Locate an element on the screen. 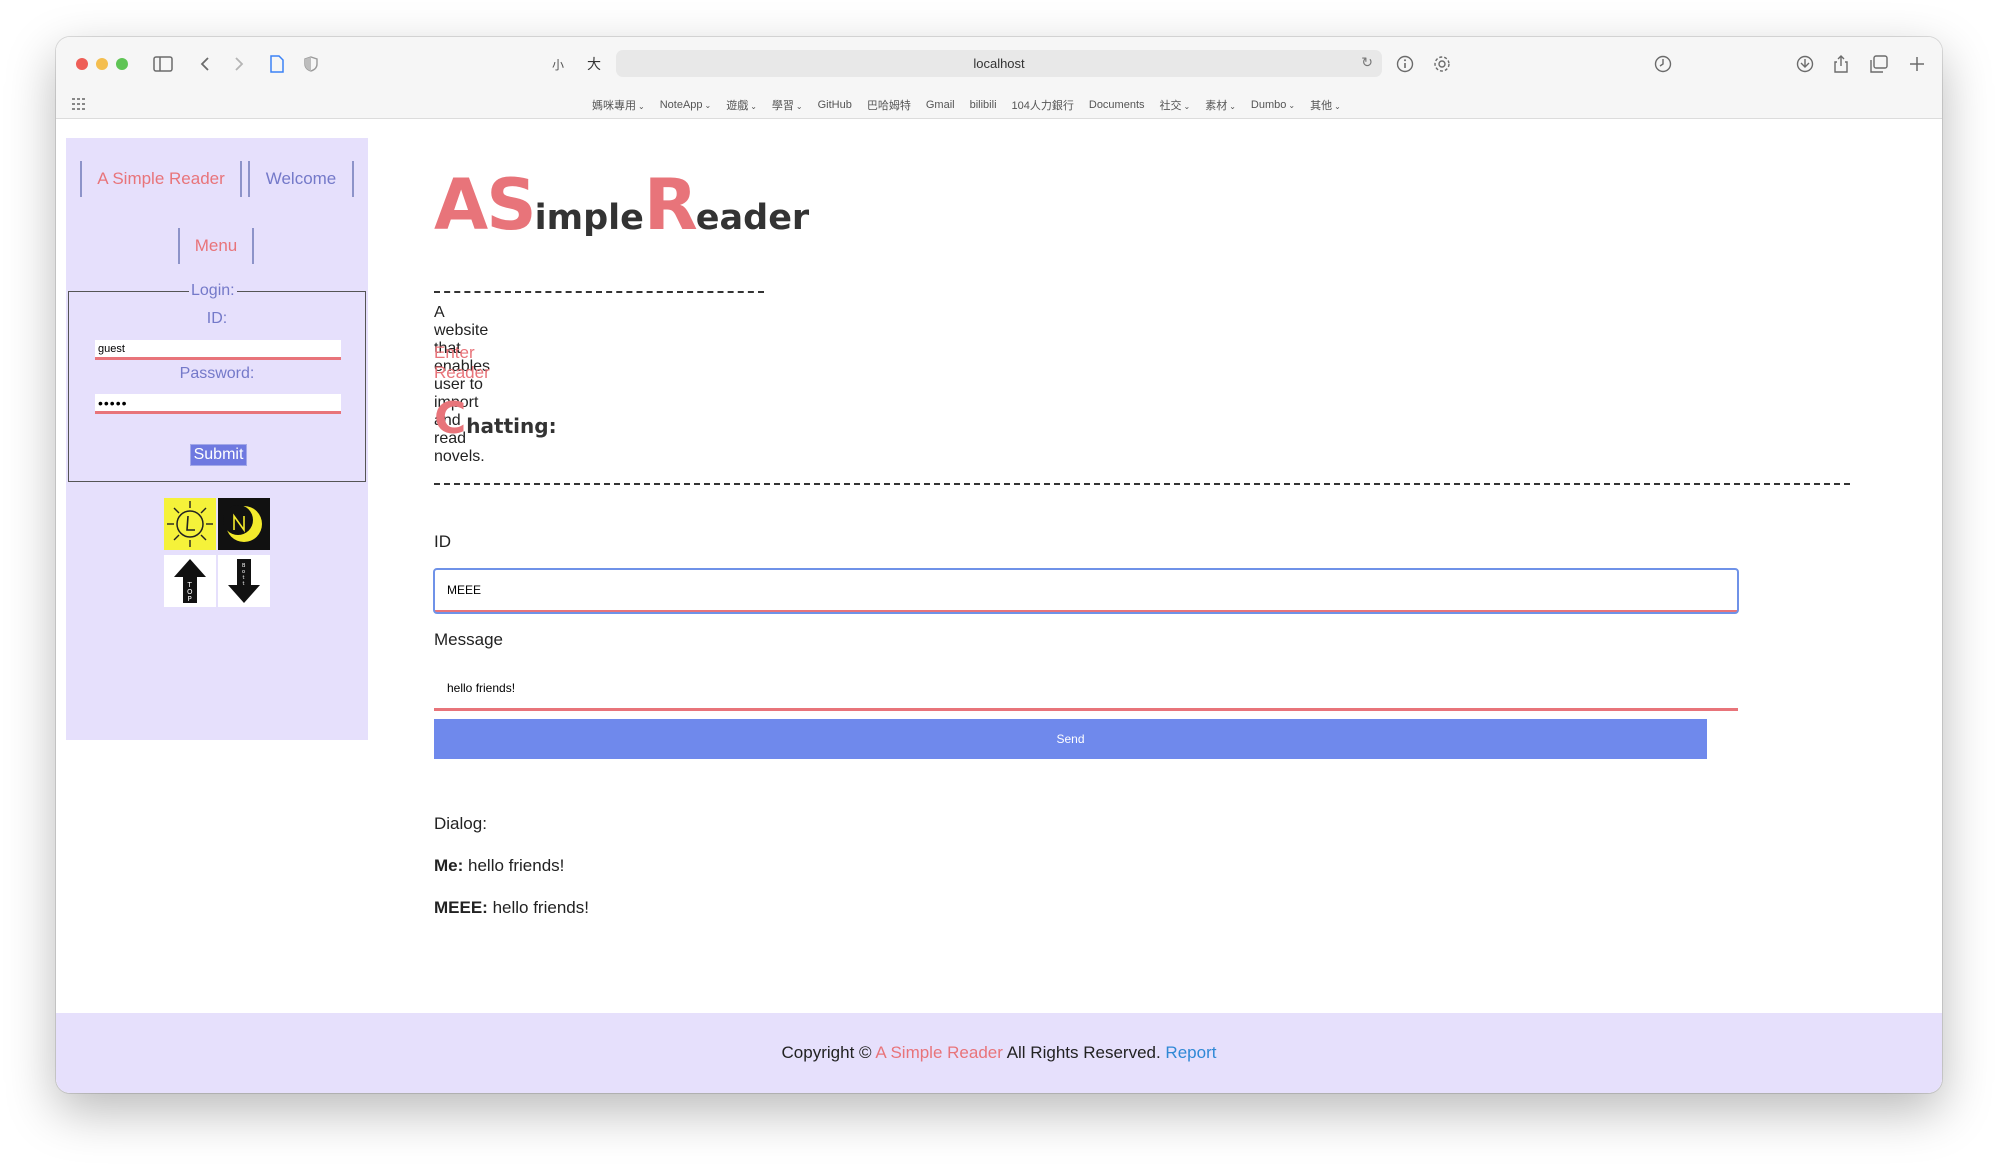  footer-prefix: Copyright © is located at coordinates (828, 1052).